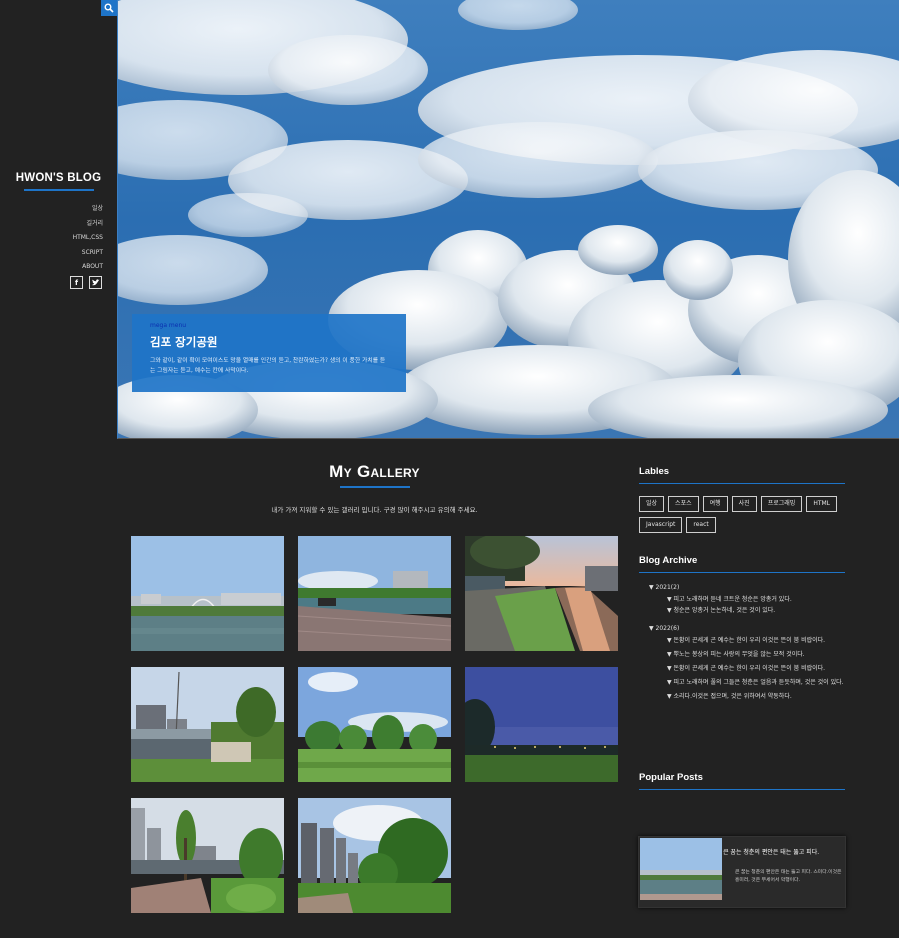  Describe the element at coordinates (269, 342) in the screenshot. I see `hero-title: 김포 장기공원` at that location.